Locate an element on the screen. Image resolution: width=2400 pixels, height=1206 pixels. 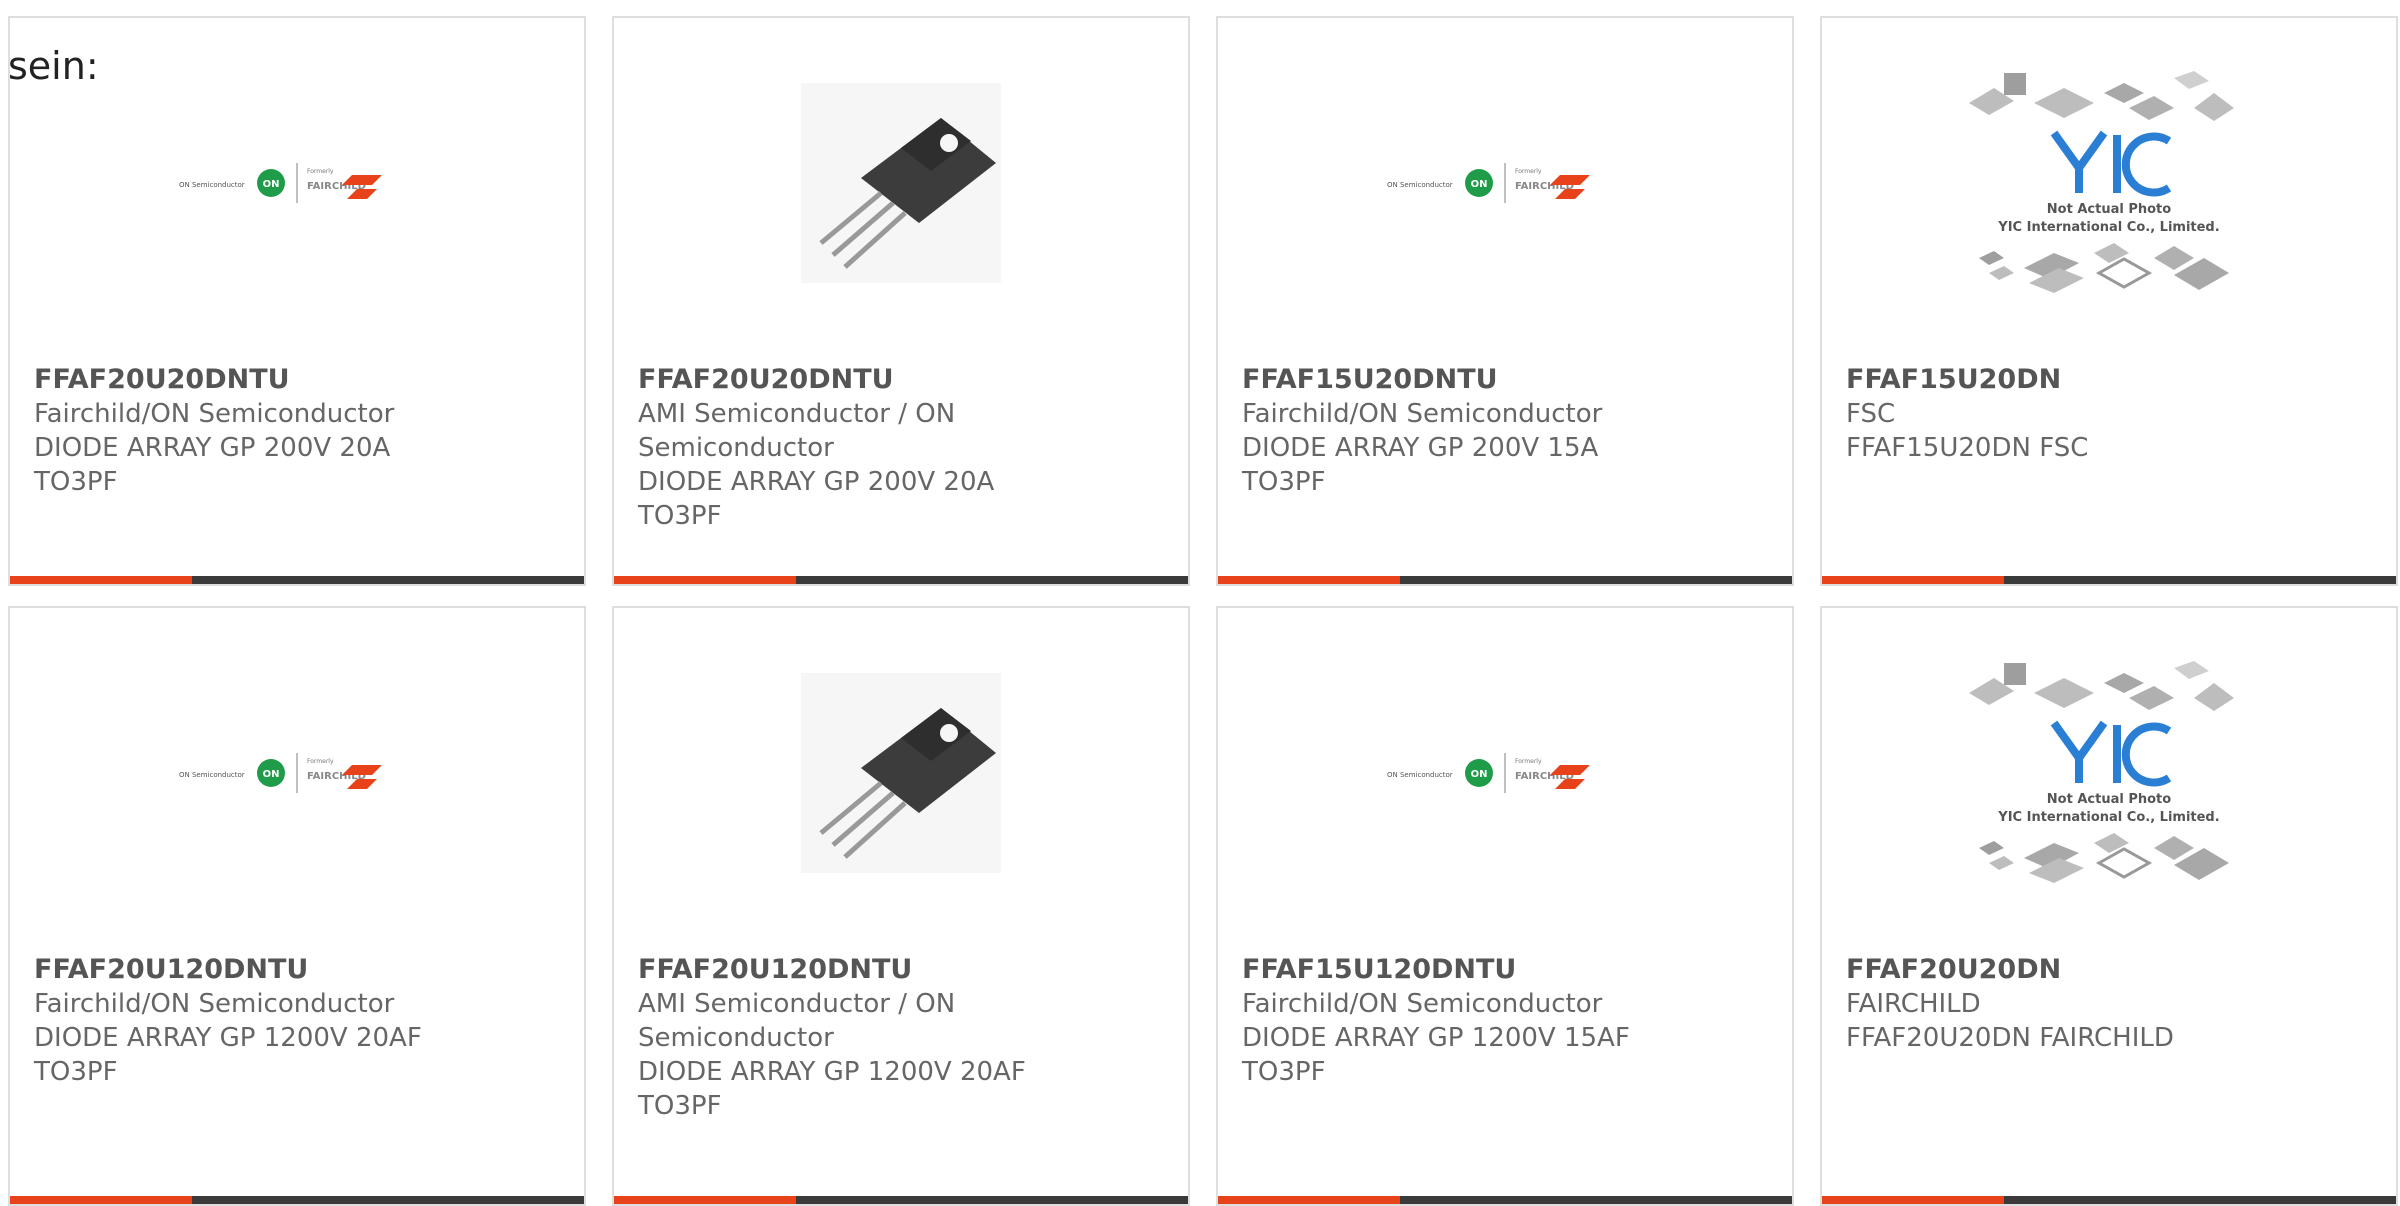
product-detail-line: FAIRCHILD is located at coordinates (1913, 1004).